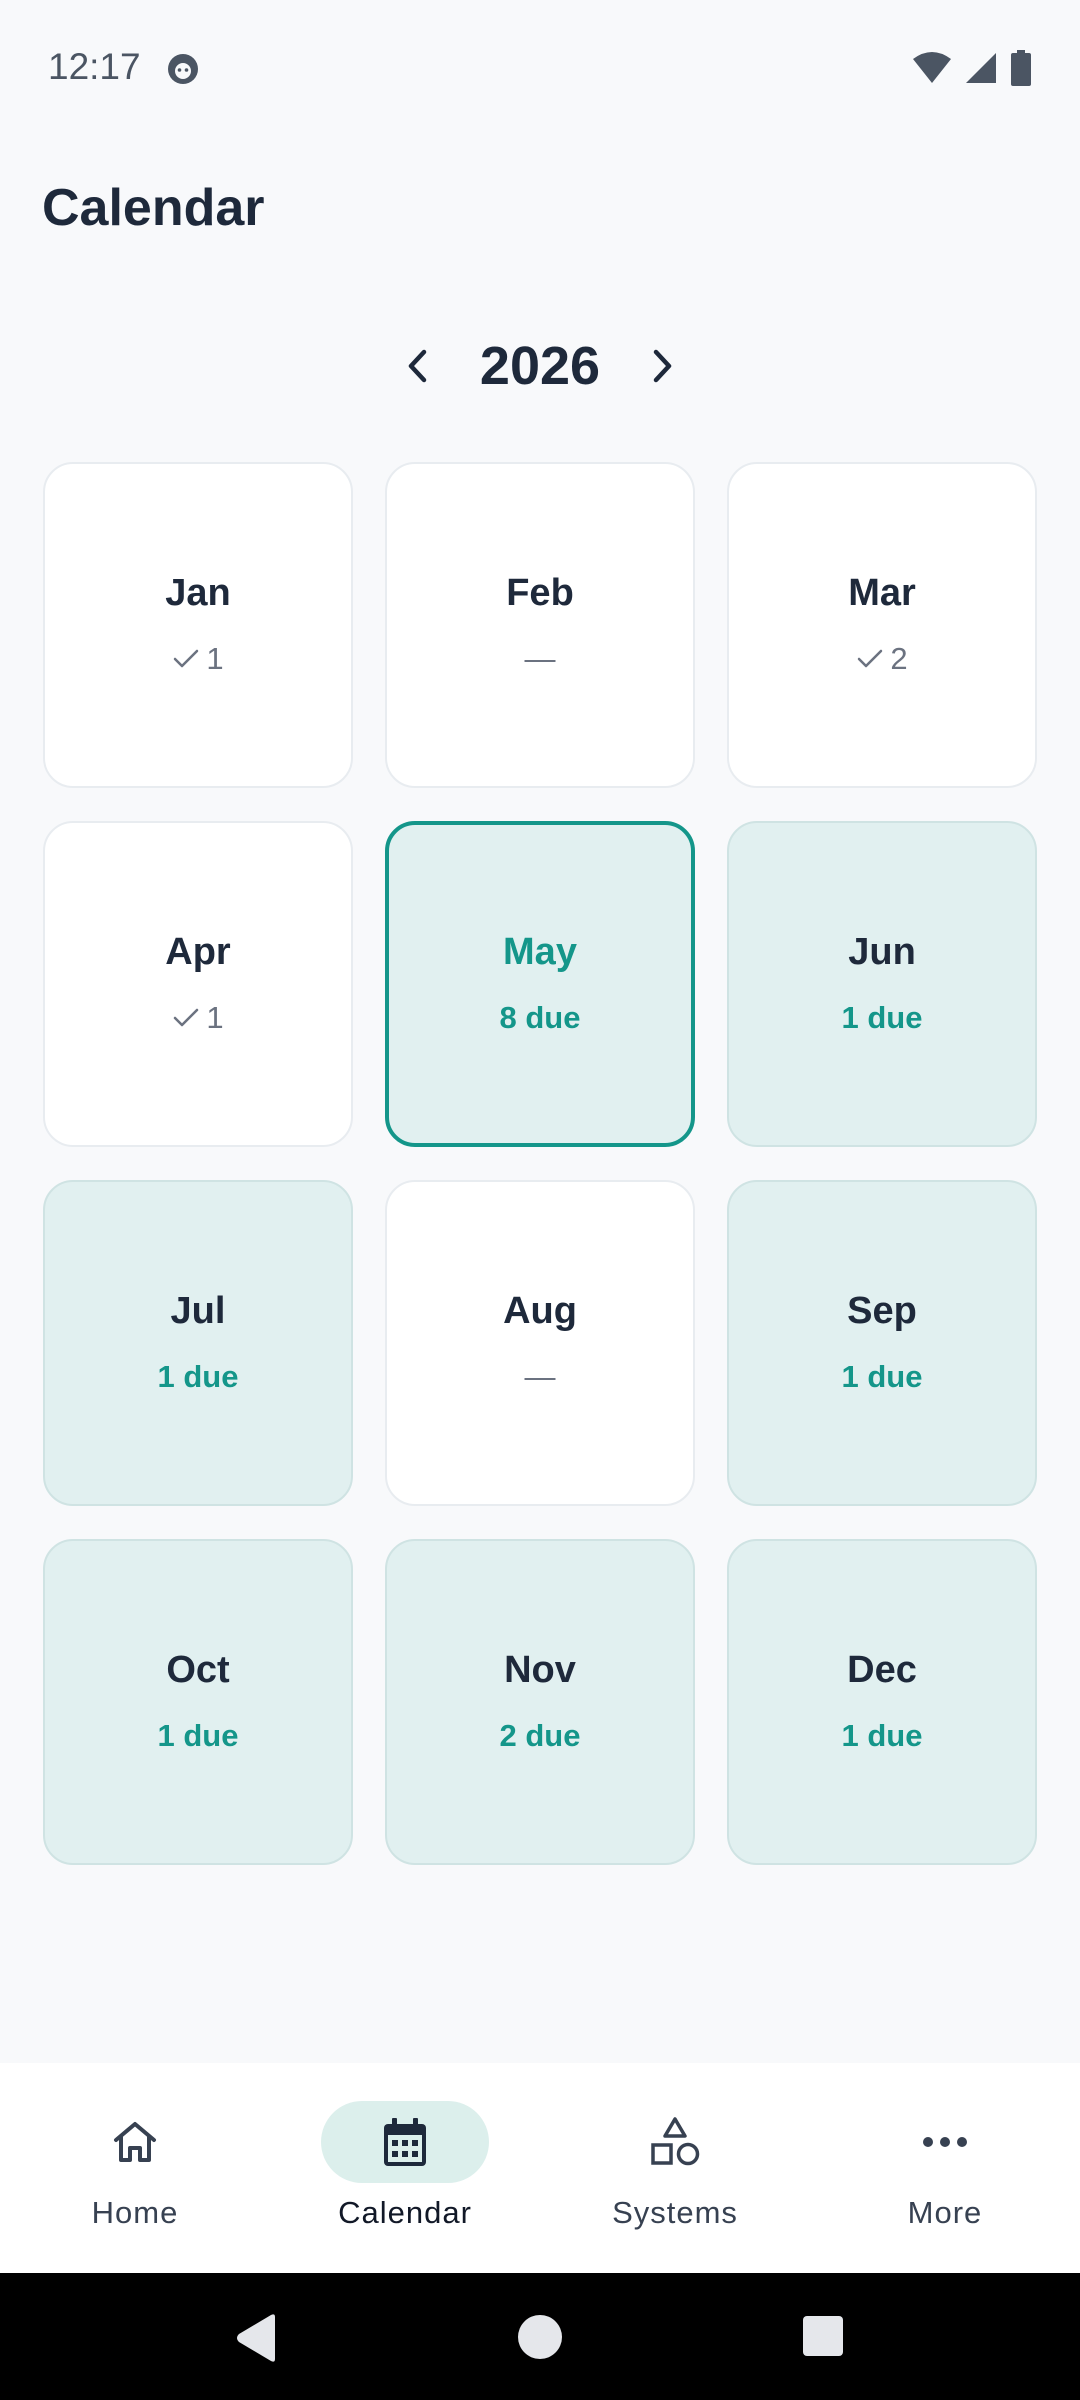  What do you see at coordinates (153, 208) in the screenshot?
I see `page-title: Calendar` at bounding box center [153, 208].